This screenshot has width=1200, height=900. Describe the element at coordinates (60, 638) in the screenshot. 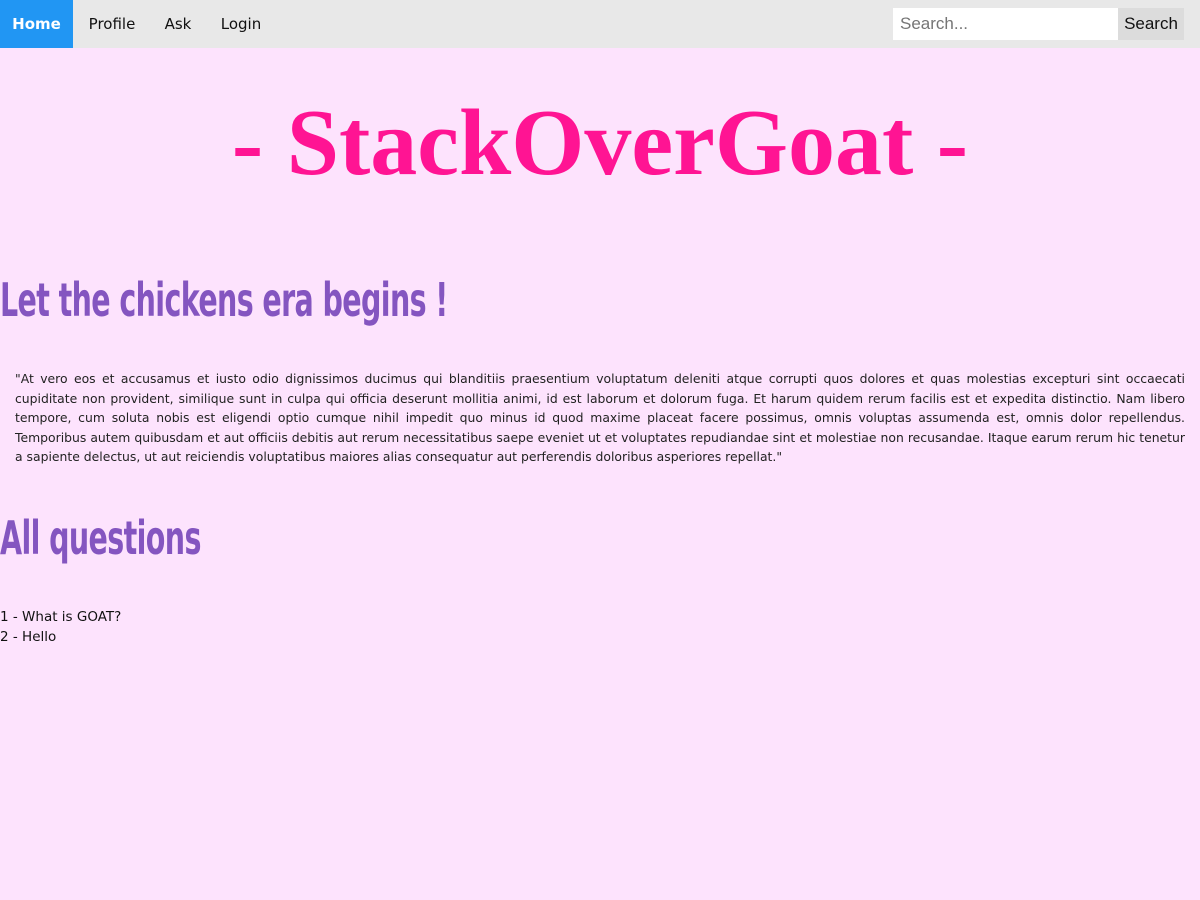

I see `question-item-2: 2 - Hello` at that location.